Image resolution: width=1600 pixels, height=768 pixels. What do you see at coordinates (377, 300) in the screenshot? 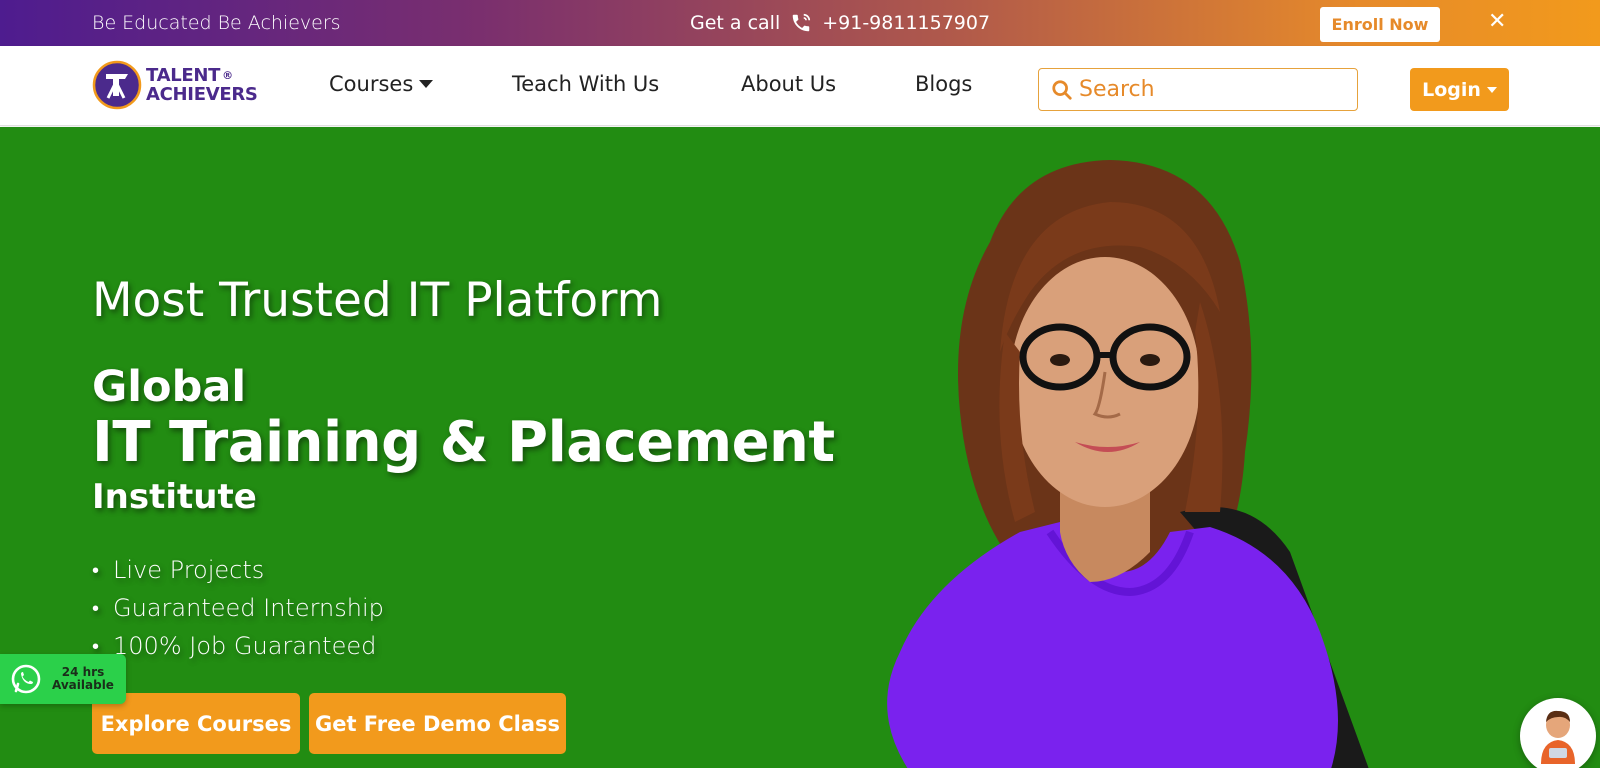
I see `hero-headline: Most Trusted IT Platform` at bounding box center [377, 300].